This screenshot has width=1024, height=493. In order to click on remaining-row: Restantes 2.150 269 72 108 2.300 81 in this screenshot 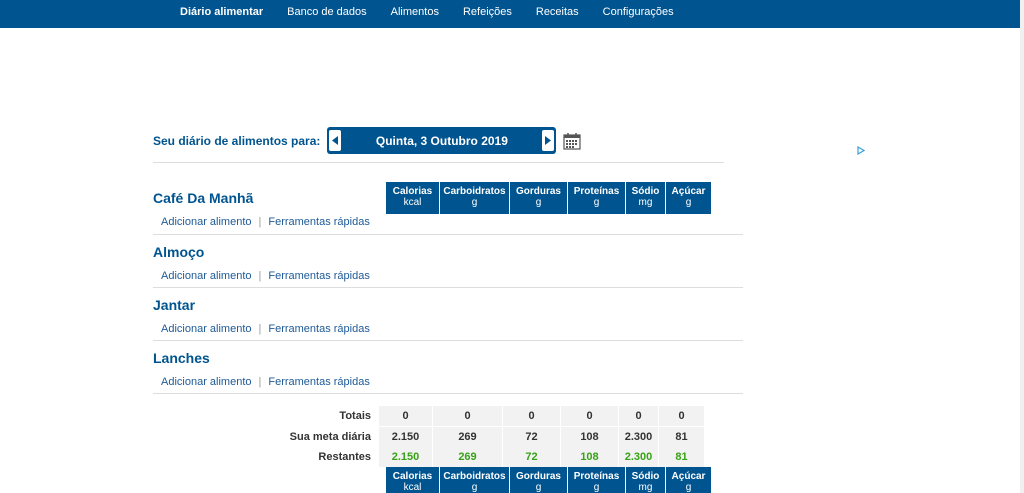, I will do `click(429, 457)`.